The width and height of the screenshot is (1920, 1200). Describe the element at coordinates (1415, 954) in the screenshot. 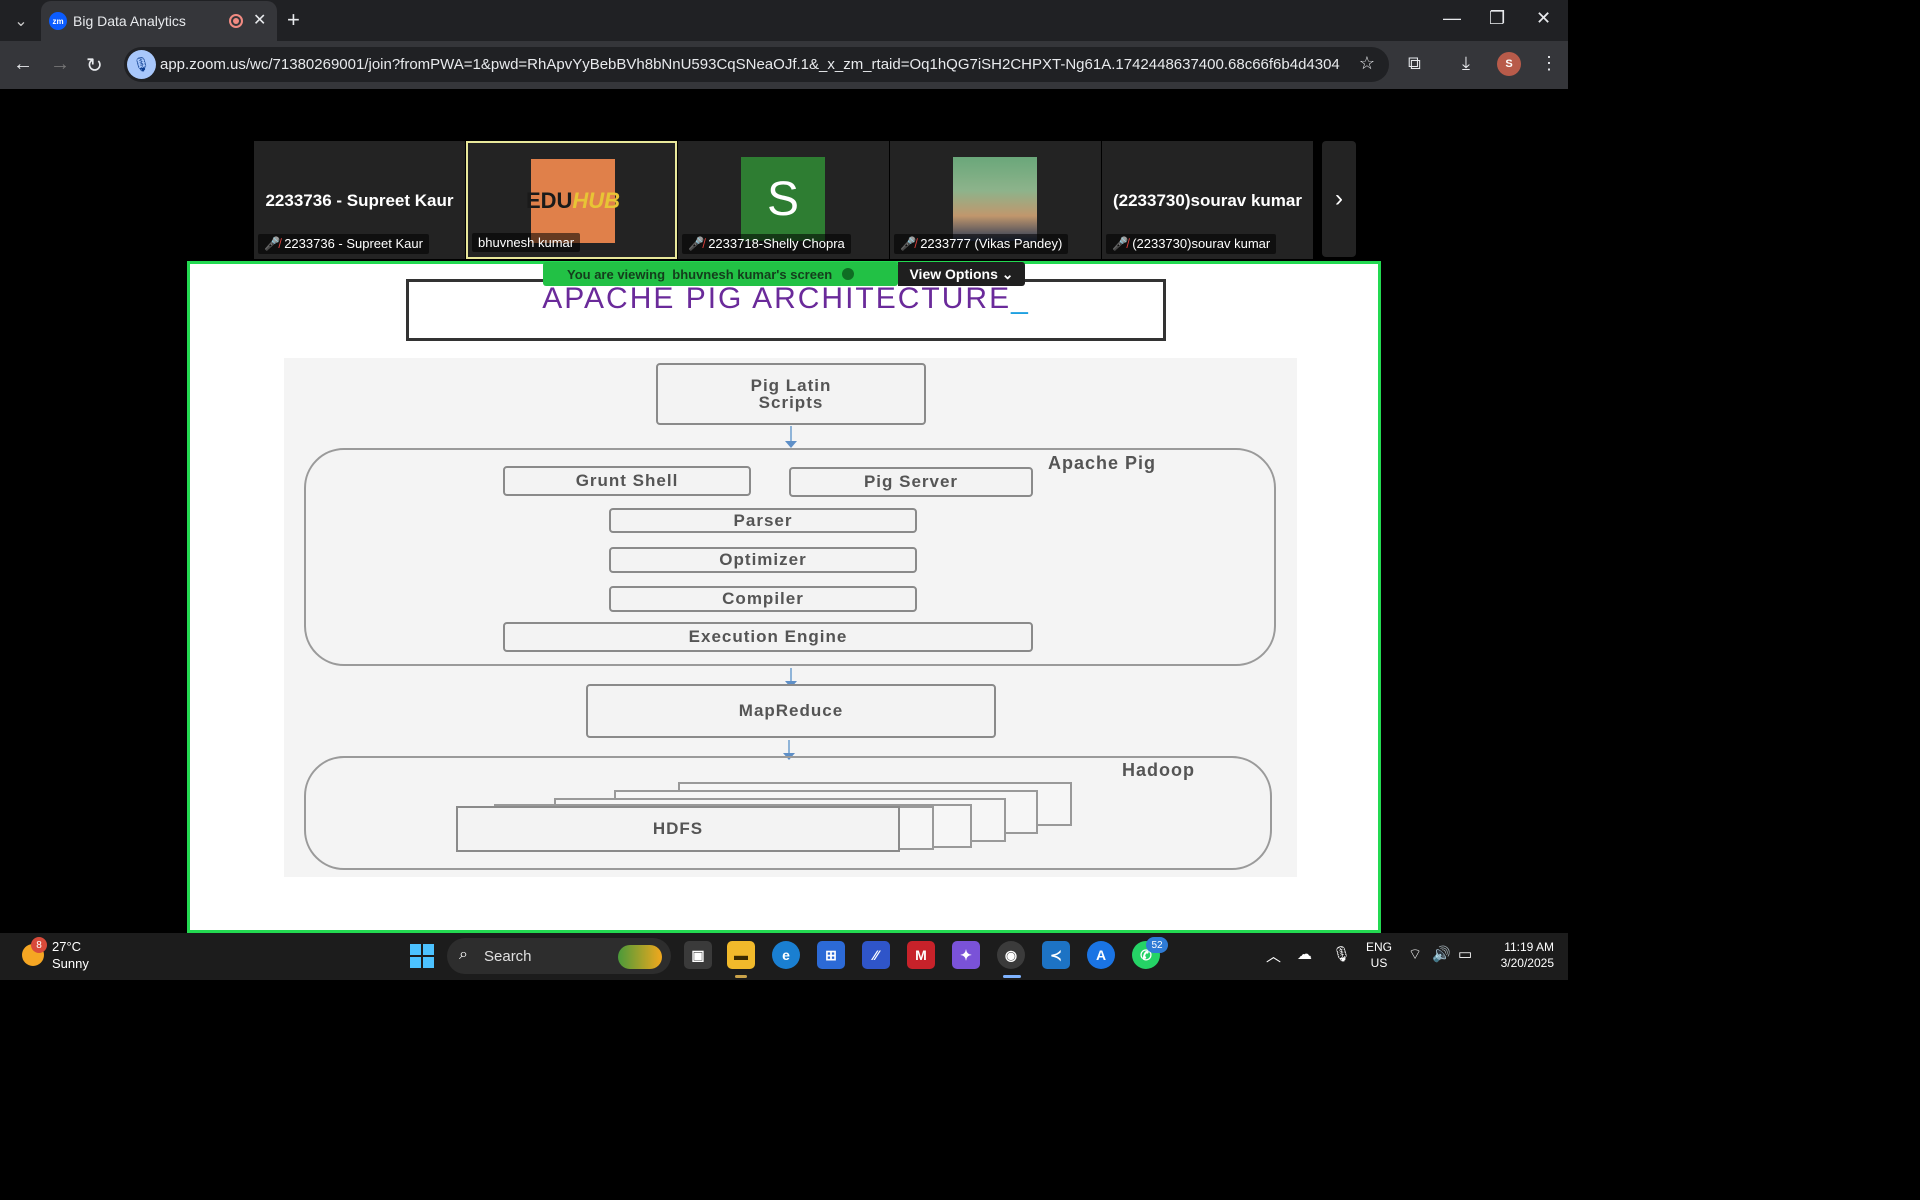

I see `wifi-icon: ⌔` at that location.